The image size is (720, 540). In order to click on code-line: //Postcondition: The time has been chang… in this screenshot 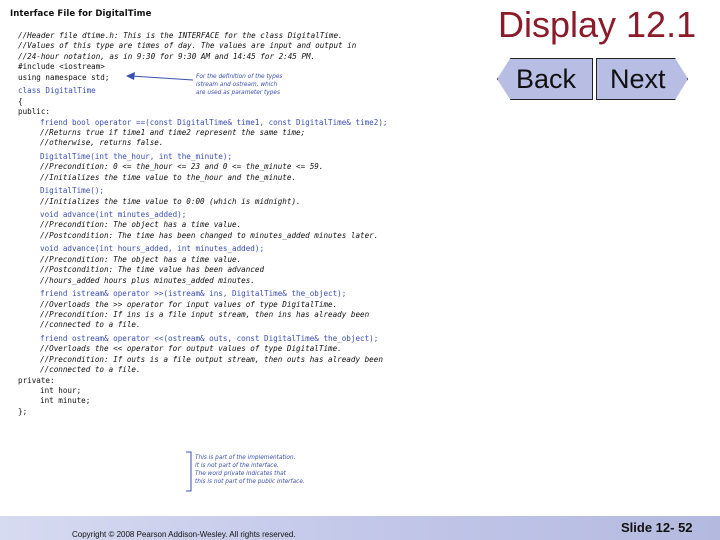, I will do `click(209, 235)`.